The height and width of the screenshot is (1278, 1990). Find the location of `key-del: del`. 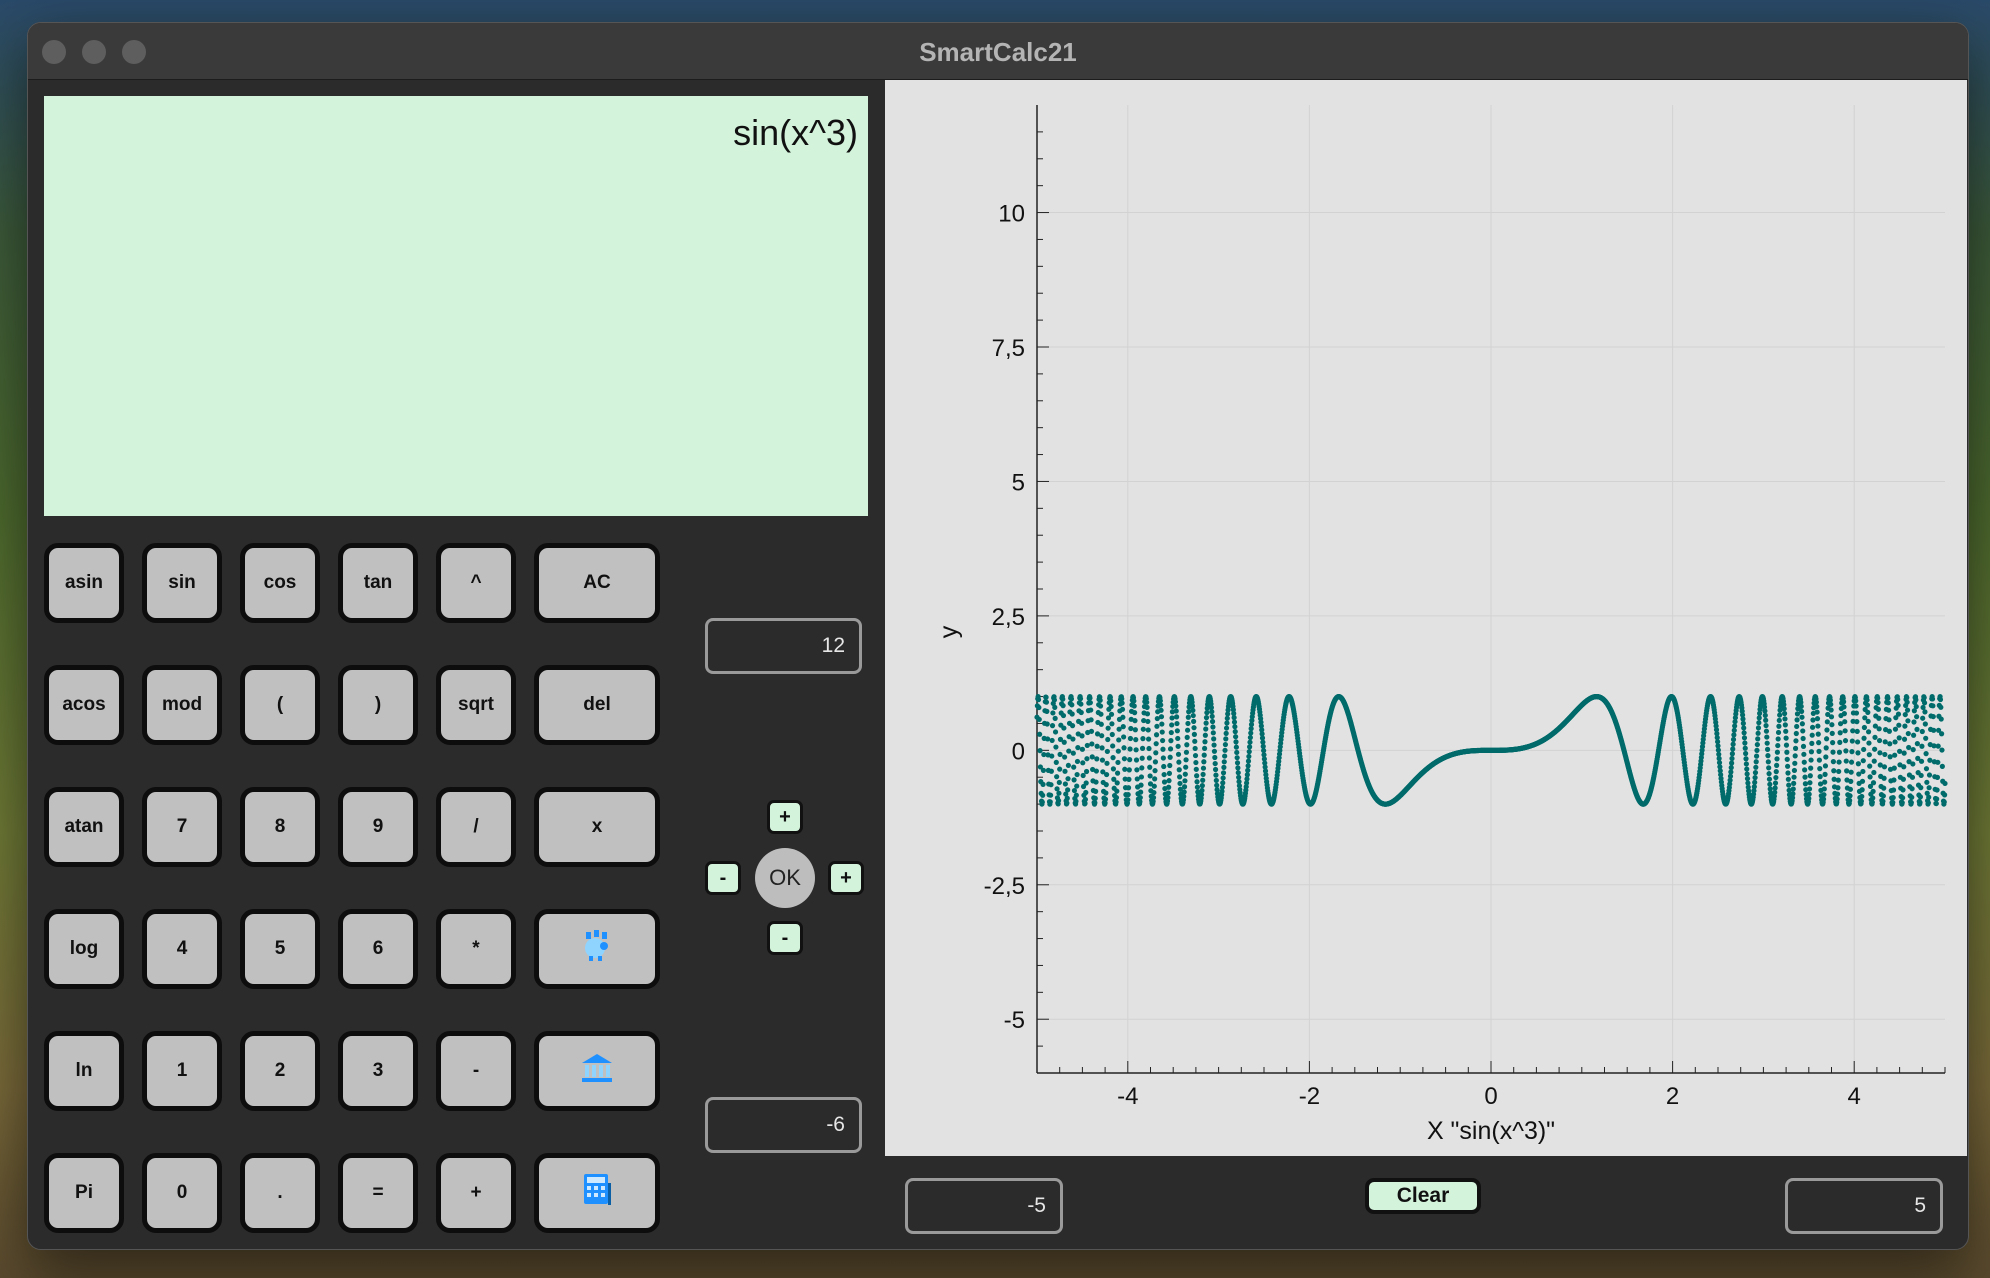

key-del: del is located at coordinates (597, 705).